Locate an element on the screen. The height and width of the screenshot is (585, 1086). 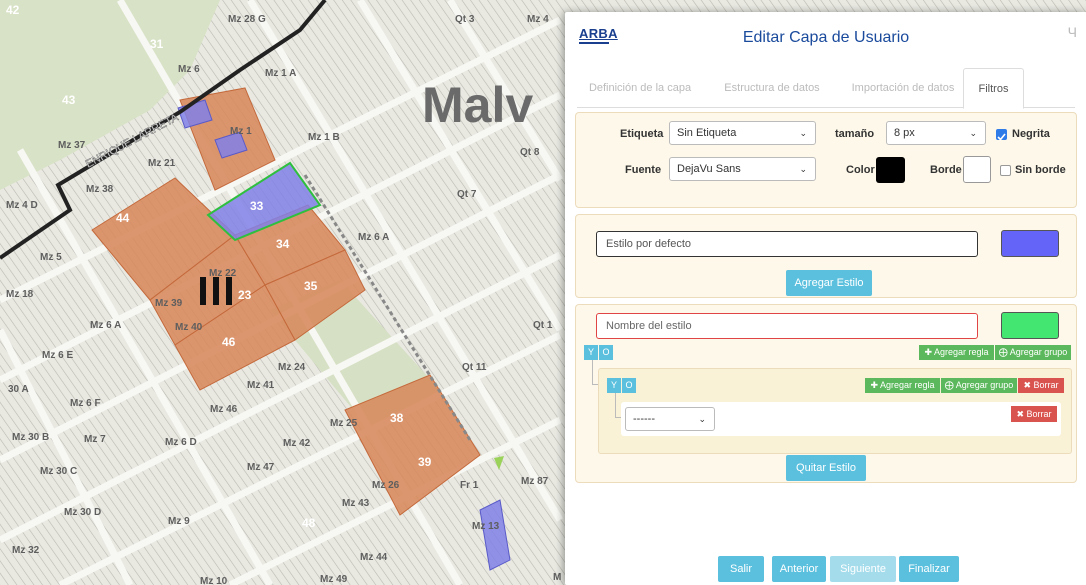
salir-button: Salir is located at coordinates (741, 569).